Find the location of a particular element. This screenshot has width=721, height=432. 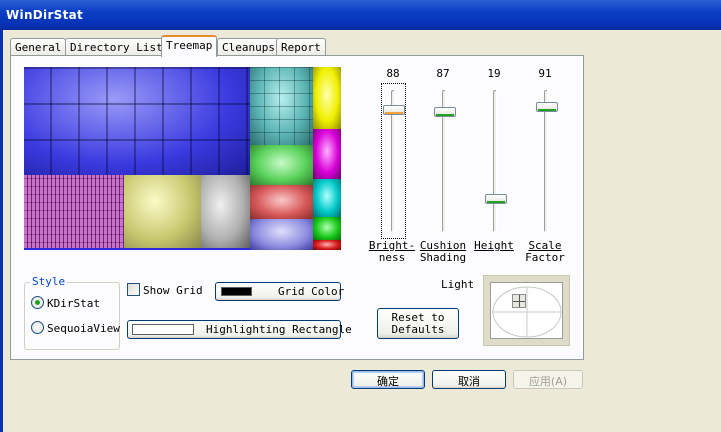

tab-treemap-label: Treemap is located at coordinates (189, 45).